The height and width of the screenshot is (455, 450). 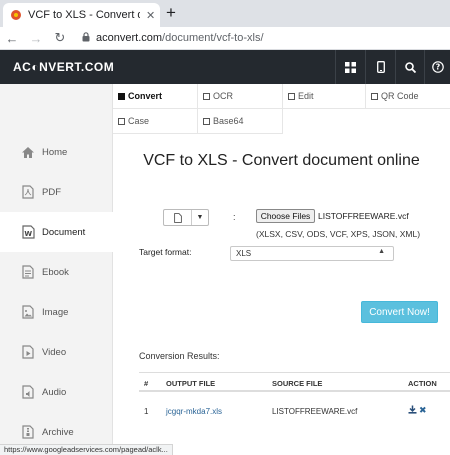 What do you see at coordinates (180, 38) in the screenshot?
I see `url-field: aconvert.com/document/vcf-to-xls/` at bounding box center [180, 38].